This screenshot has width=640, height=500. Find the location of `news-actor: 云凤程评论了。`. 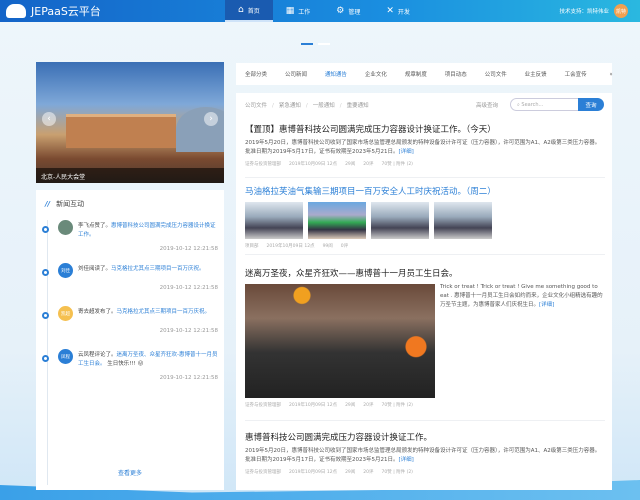

news-actor: 云凤程评论了。 is located at coordinates (97, 355).